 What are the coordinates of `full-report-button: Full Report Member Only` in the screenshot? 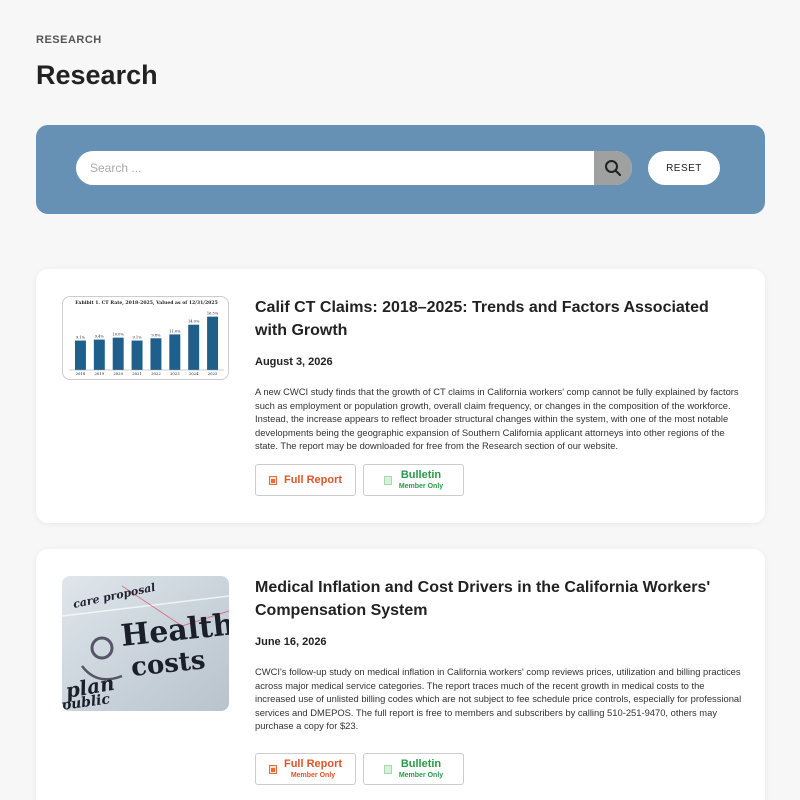 It's located at (305, 769).